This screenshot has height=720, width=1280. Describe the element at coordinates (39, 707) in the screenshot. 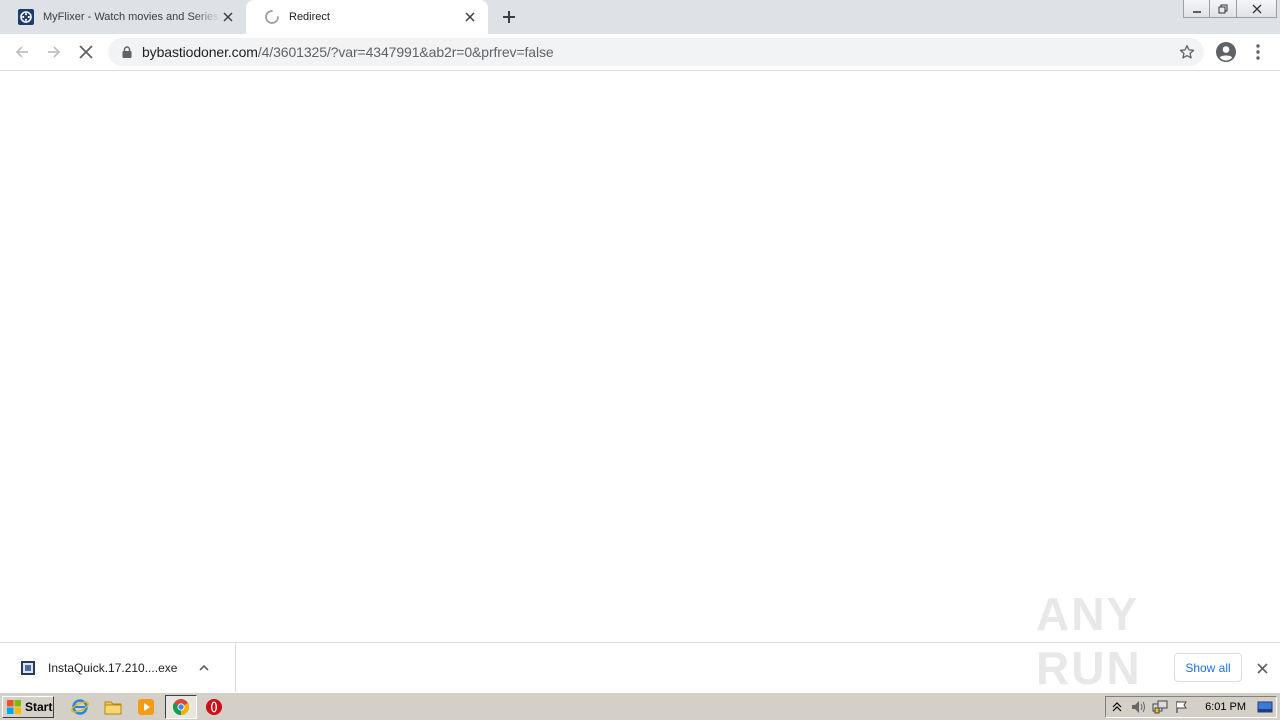

I see `start-label: Start` at that location.